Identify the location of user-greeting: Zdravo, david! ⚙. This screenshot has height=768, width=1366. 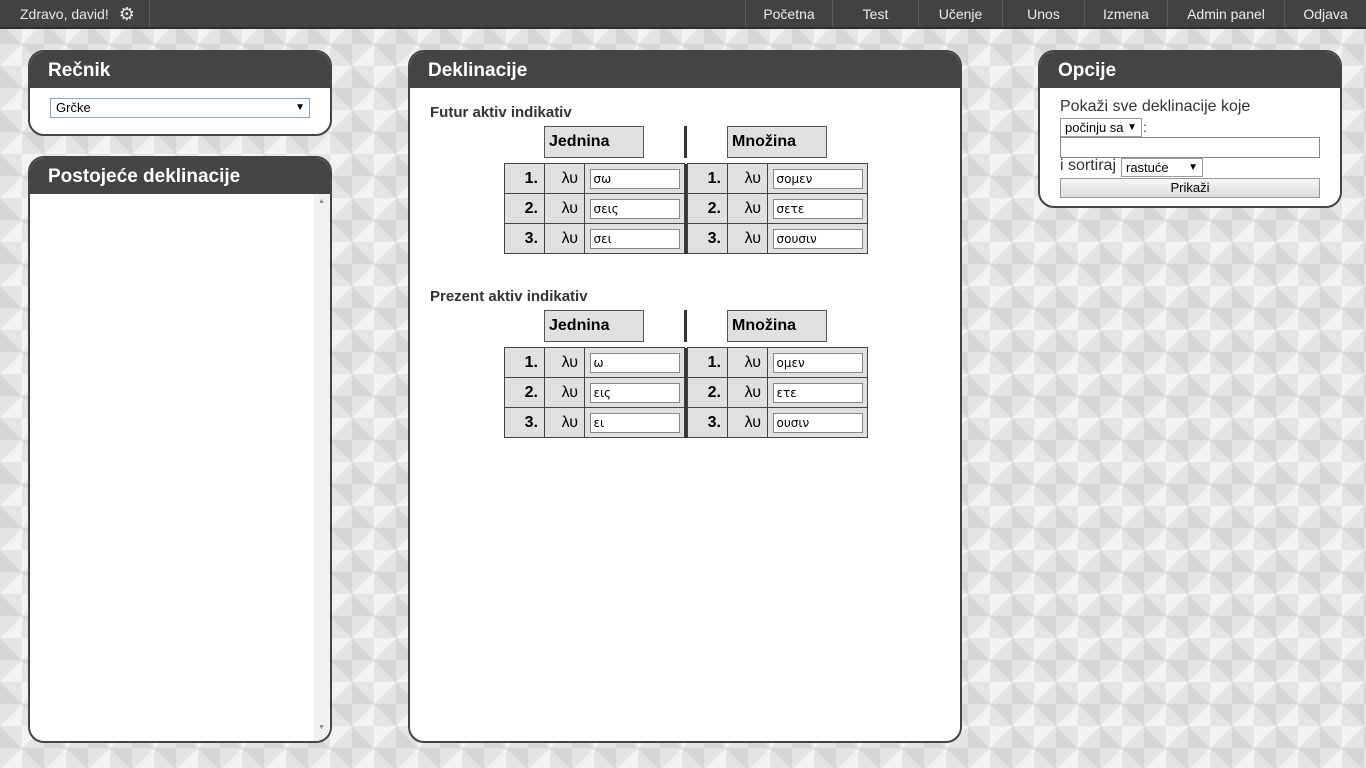
(75, 13).